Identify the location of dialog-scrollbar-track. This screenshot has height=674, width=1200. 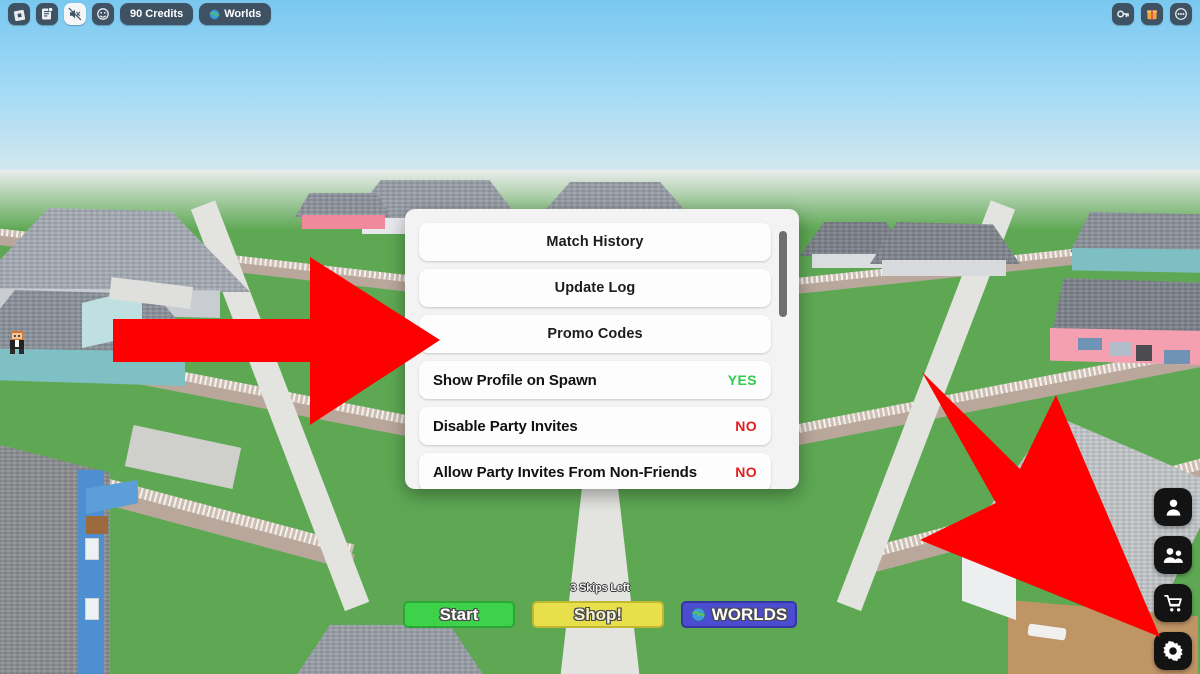
(783, 352).